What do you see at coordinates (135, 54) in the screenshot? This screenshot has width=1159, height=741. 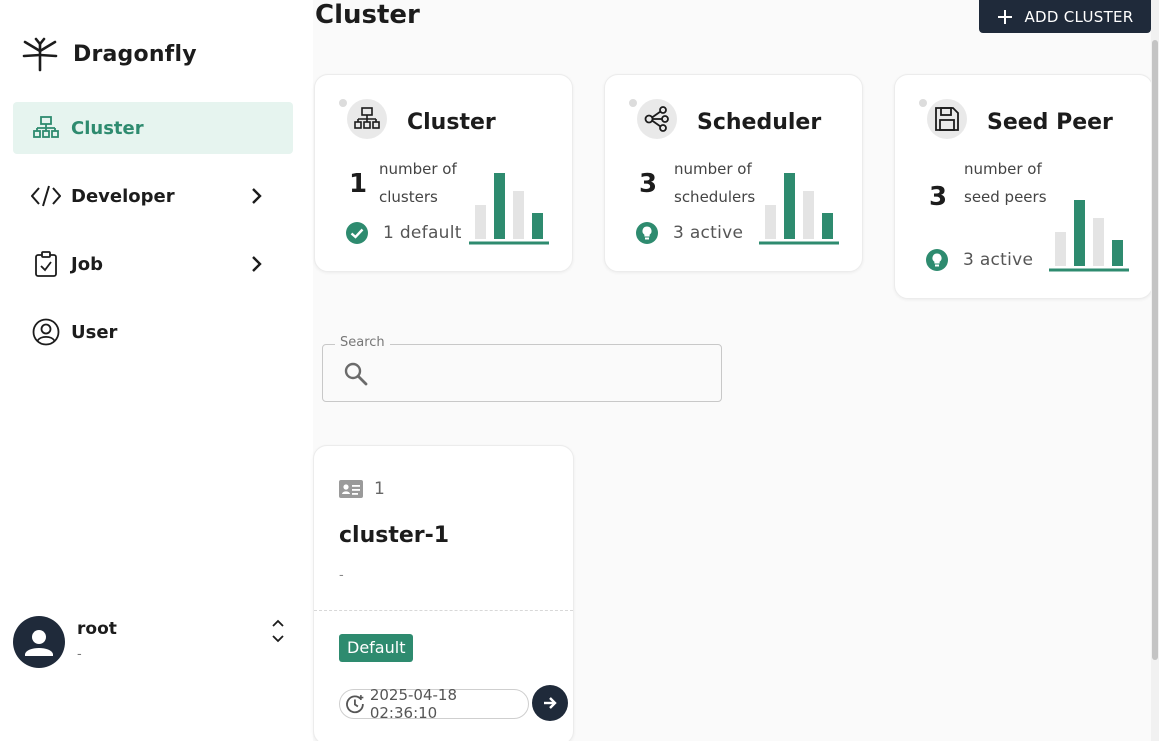 I see `brand-name: Dragonfly` at bounding box center [135, 54].